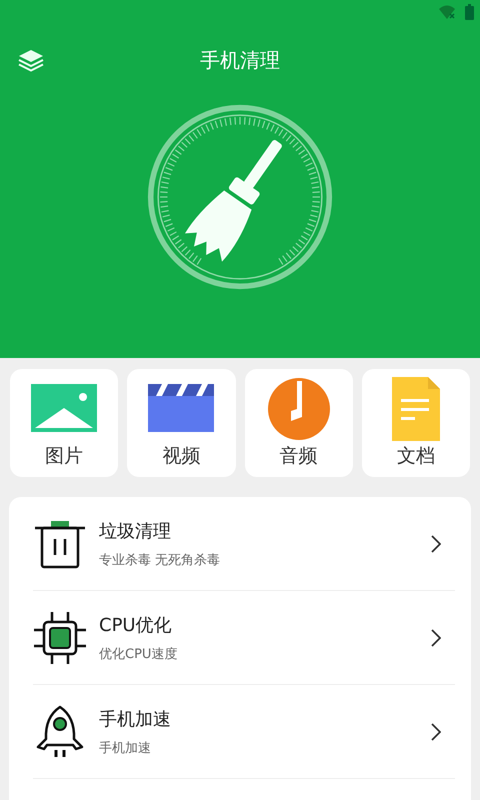  Describe the element at coordinates (298, 409) in the screenshot. I see `music-note-icon` at that location.